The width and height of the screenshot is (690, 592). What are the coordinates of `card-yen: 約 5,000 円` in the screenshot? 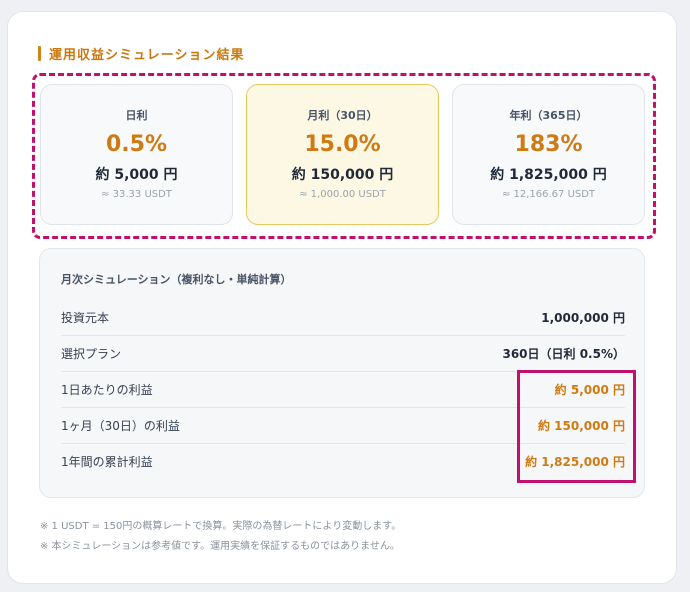 It's located at (136, 175).